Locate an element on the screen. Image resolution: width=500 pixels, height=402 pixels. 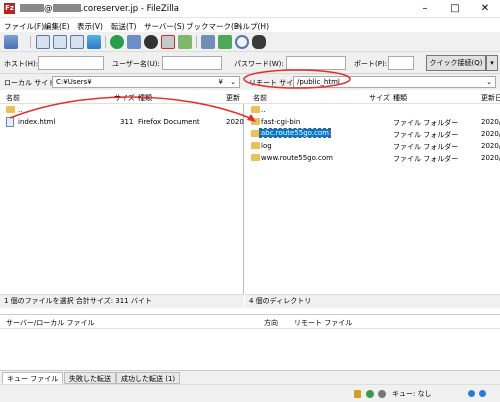
col-remote-file: リモート ファイル is located at coordinates (323, 323).